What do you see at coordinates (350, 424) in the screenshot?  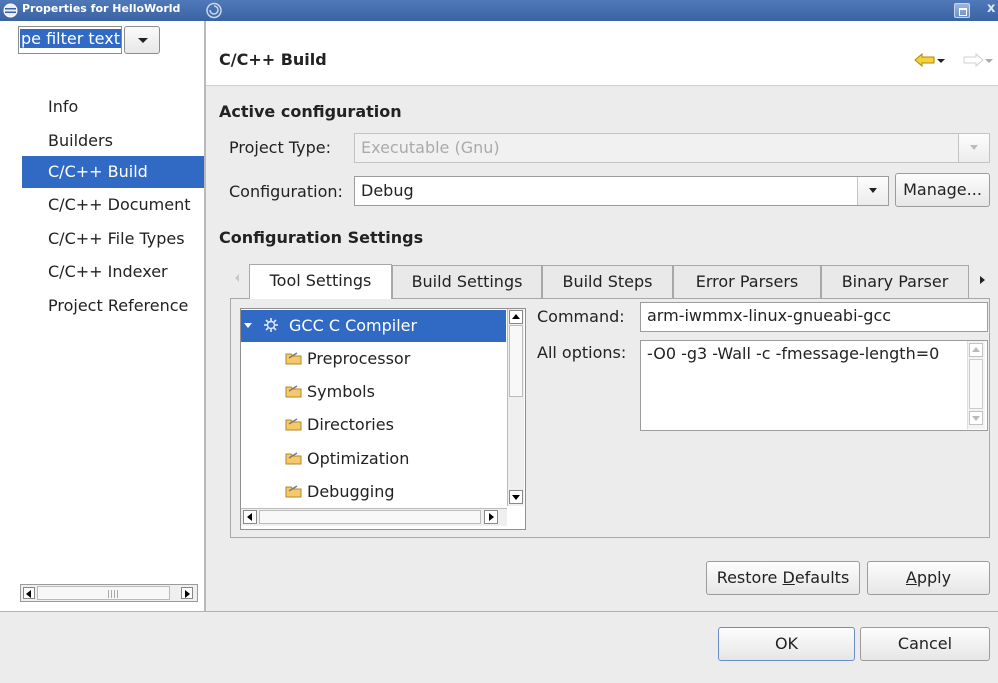 I see `tree-item-label: Directories` at bounding box center [350, 424].